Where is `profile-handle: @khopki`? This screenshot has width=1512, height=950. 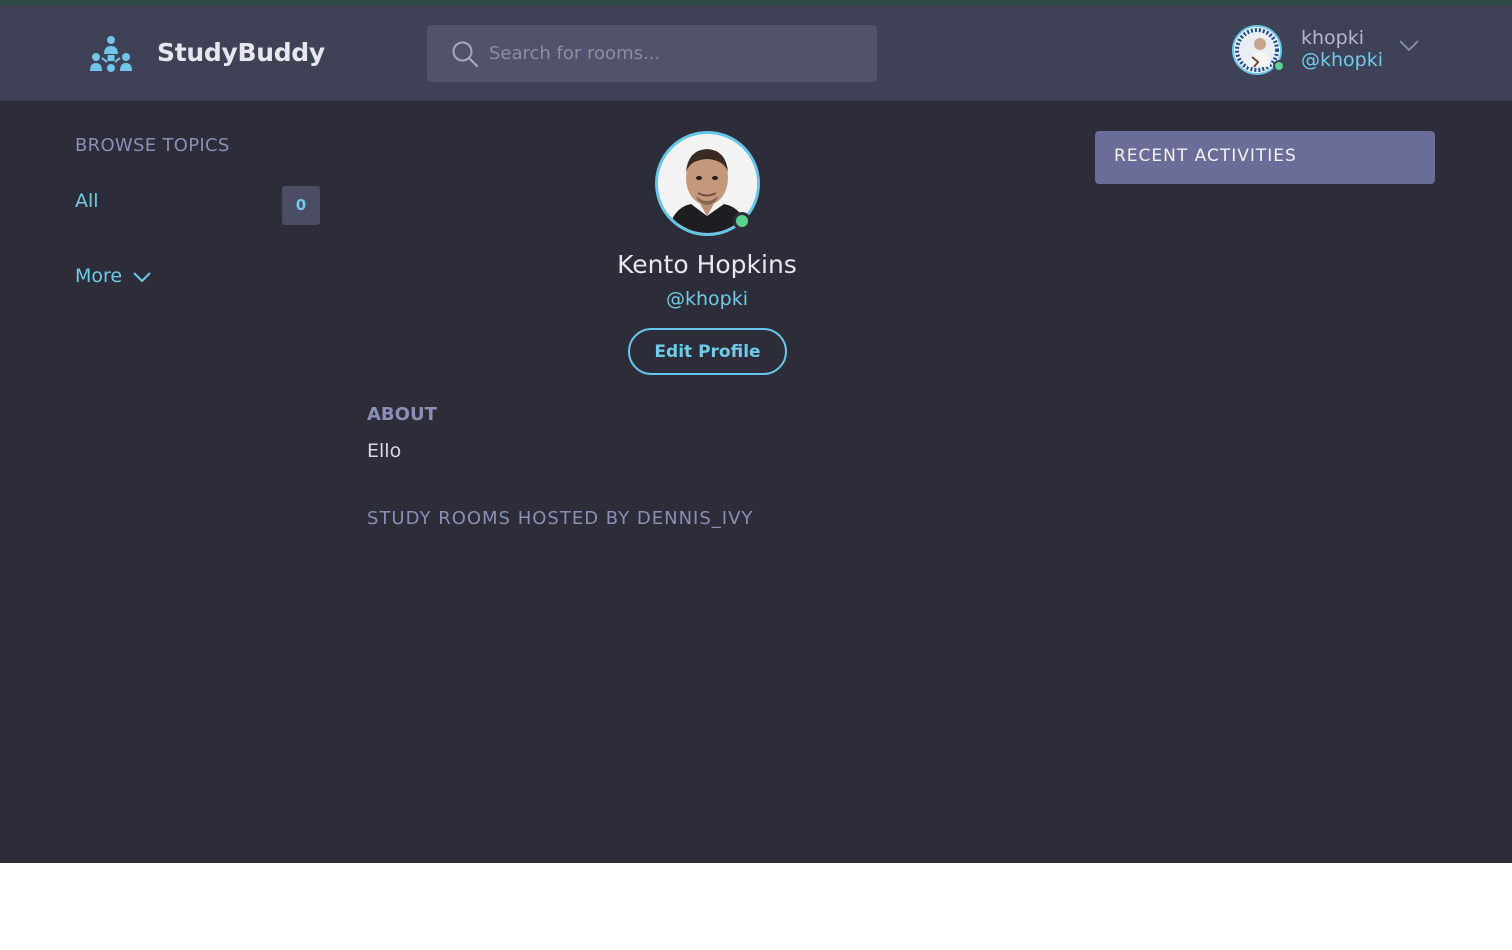 profile-handle: @khopki is located at coordinates (706, 299).